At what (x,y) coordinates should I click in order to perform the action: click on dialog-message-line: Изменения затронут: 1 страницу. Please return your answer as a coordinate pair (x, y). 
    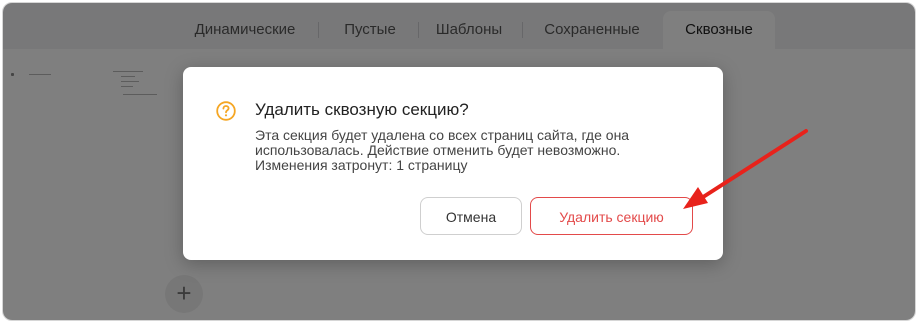
    Looking at the image, I should click on (361, 165).